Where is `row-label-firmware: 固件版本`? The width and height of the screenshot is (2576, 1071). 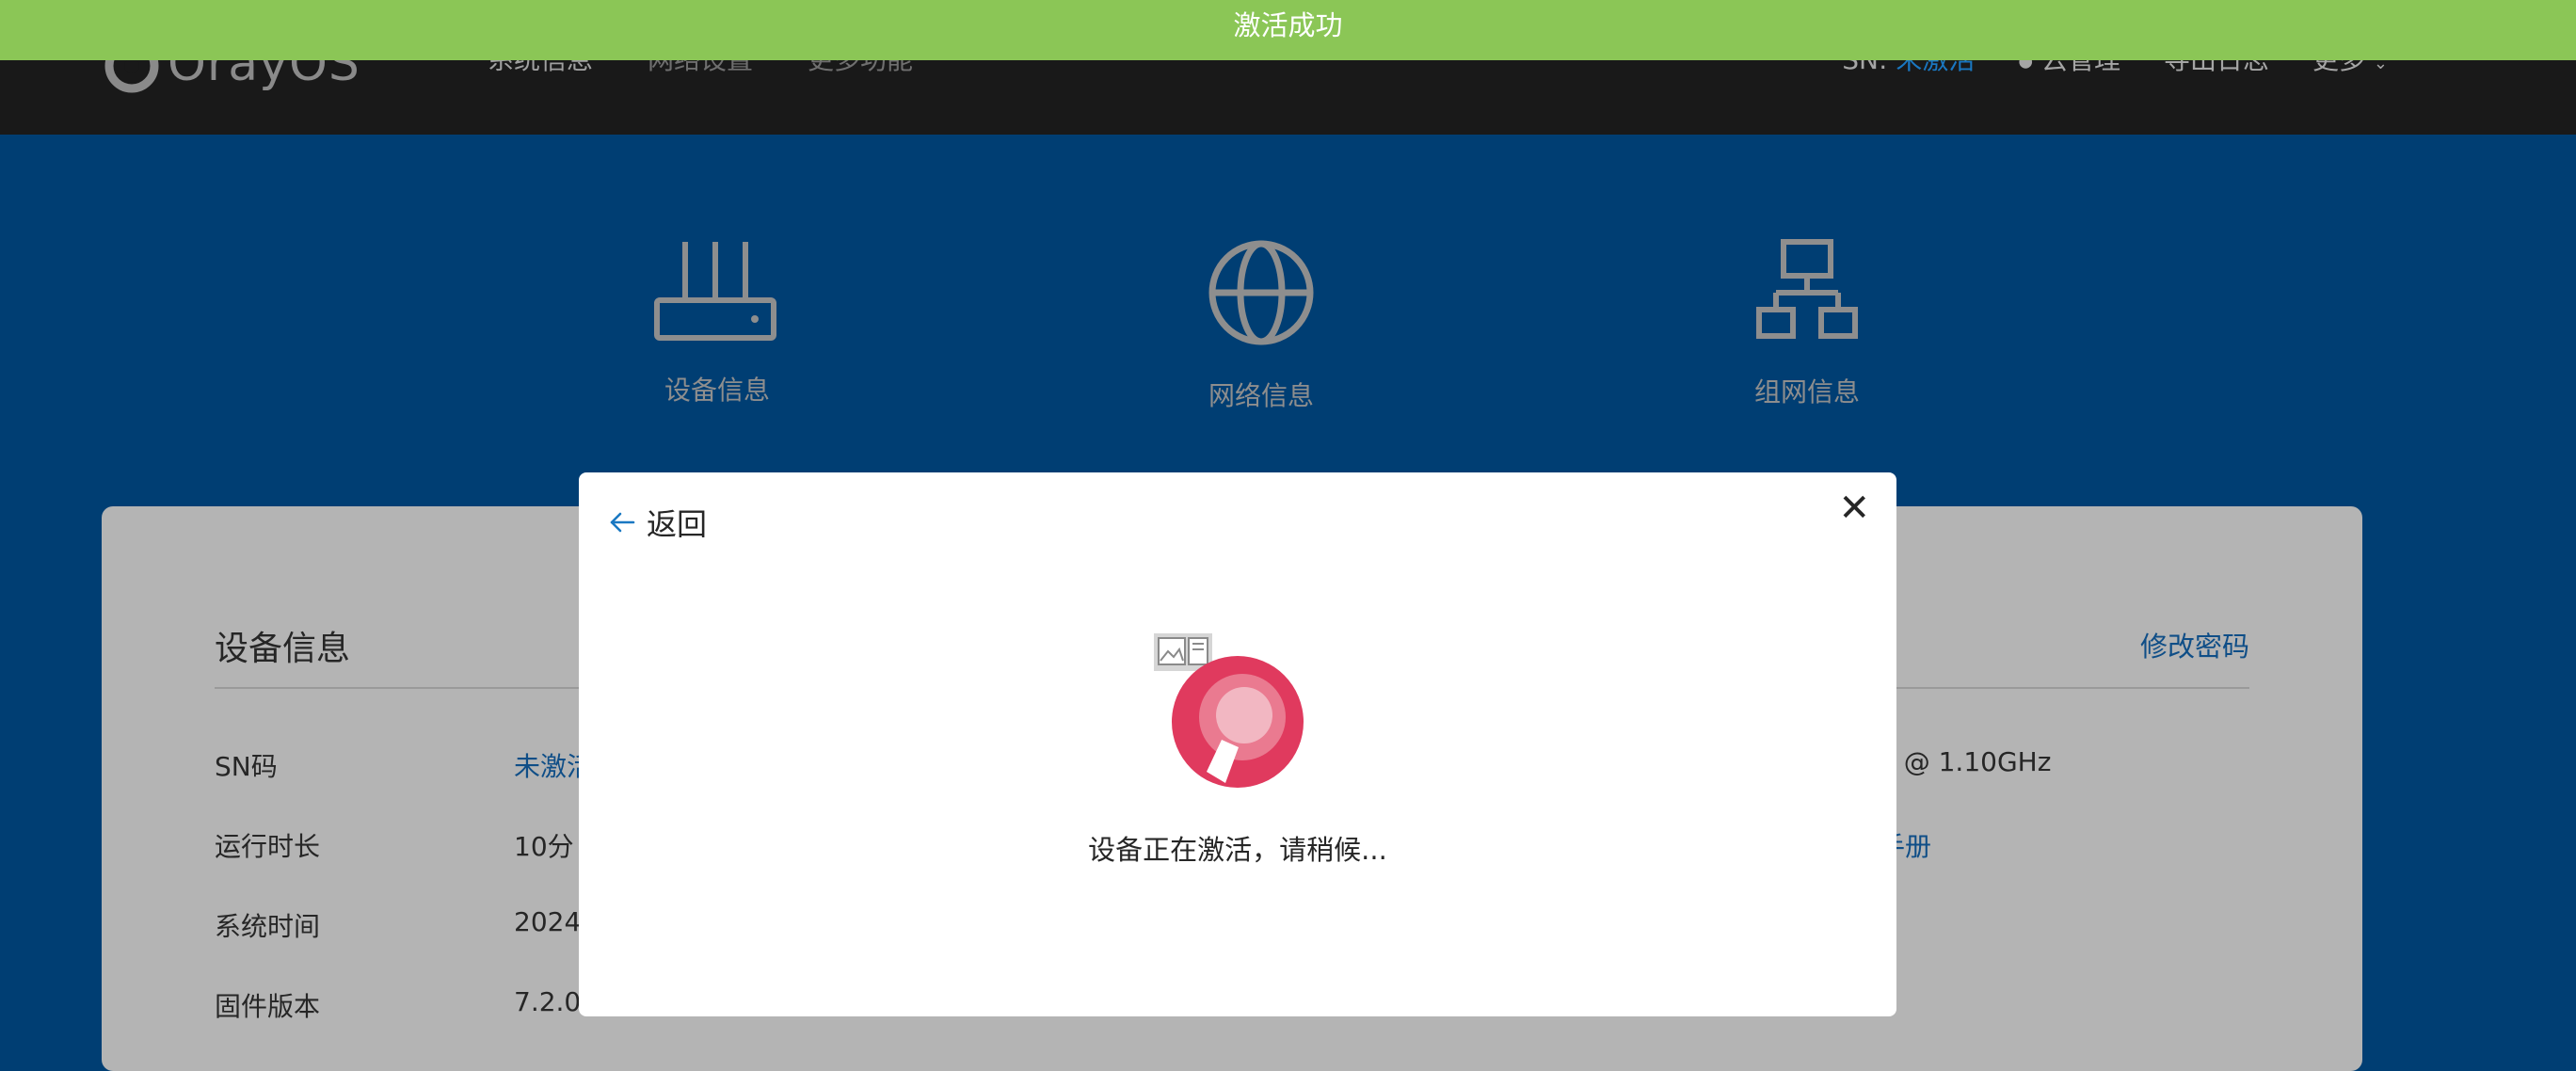
row-label-firmware: 固件版本 is located at coordinates (268, 1006).